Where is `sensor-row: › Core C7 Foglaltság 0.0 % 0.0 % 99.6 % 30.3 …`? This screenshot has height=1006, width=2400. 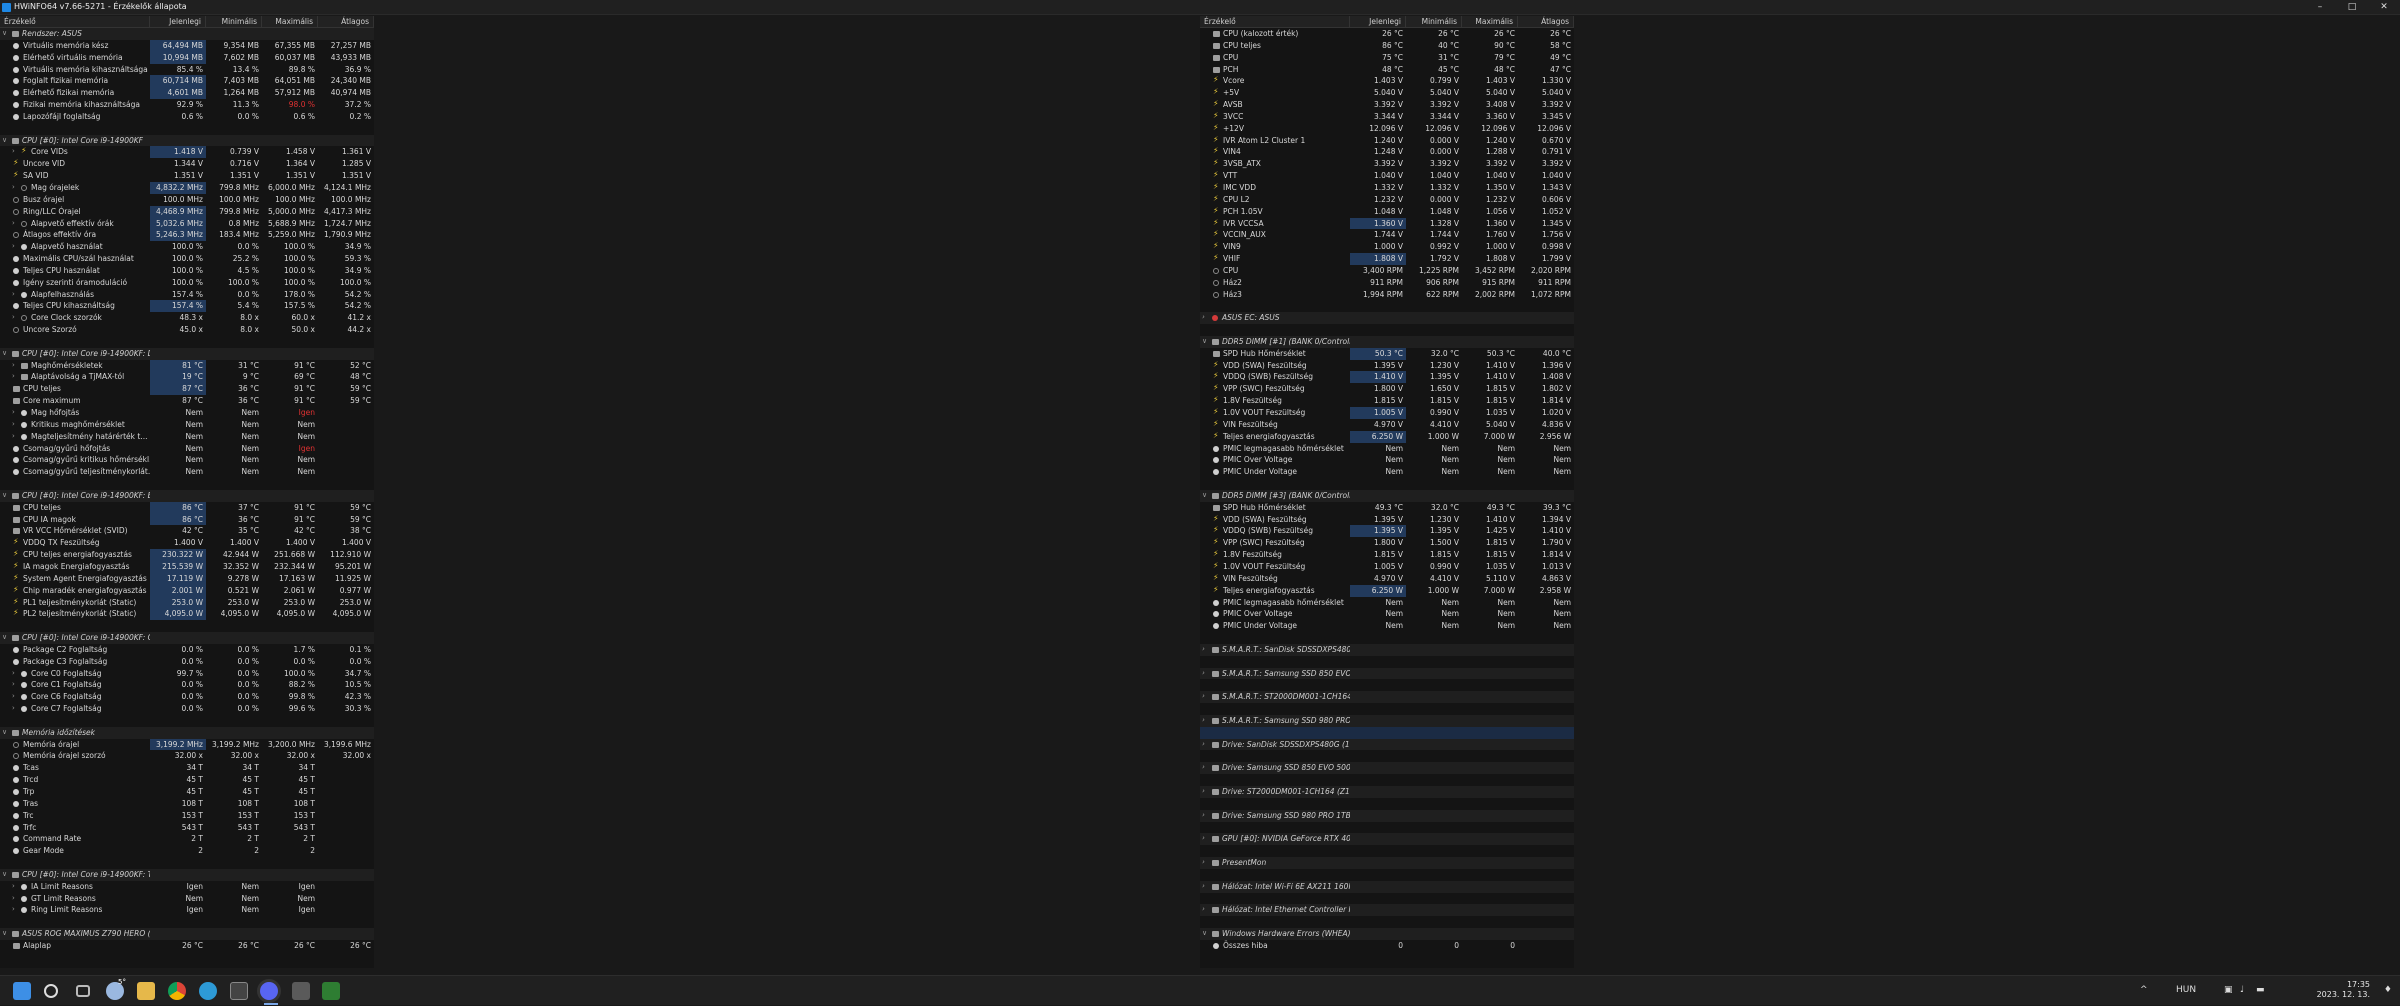
sensor-row: › Core C7 Foglaltság 0.0 % 0.0 % 99.6 % 30.3 … is located at coordinates (187, 709).